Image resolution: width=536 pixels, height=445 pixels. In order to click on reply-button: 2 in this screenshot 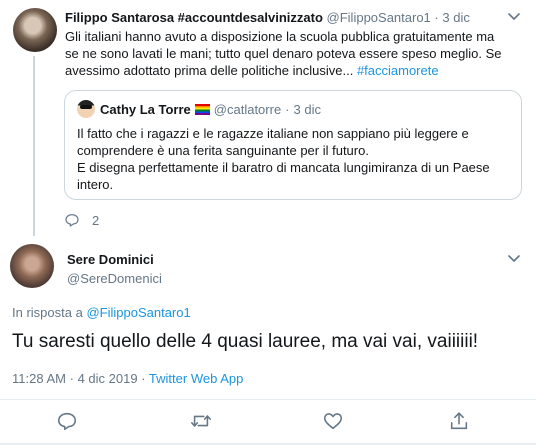, I will do `click(81, 220)`.